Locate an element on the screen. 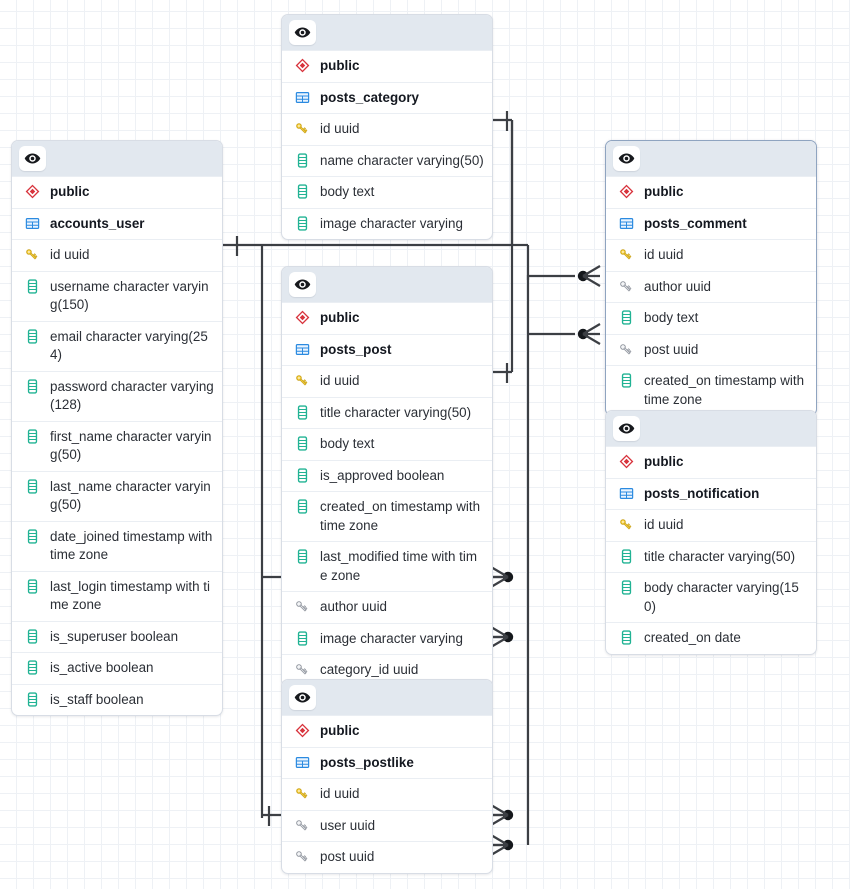 The height and width of the screenshot is (889, 850). column-row: is_approved boolean is located at coordinates (387, 475).